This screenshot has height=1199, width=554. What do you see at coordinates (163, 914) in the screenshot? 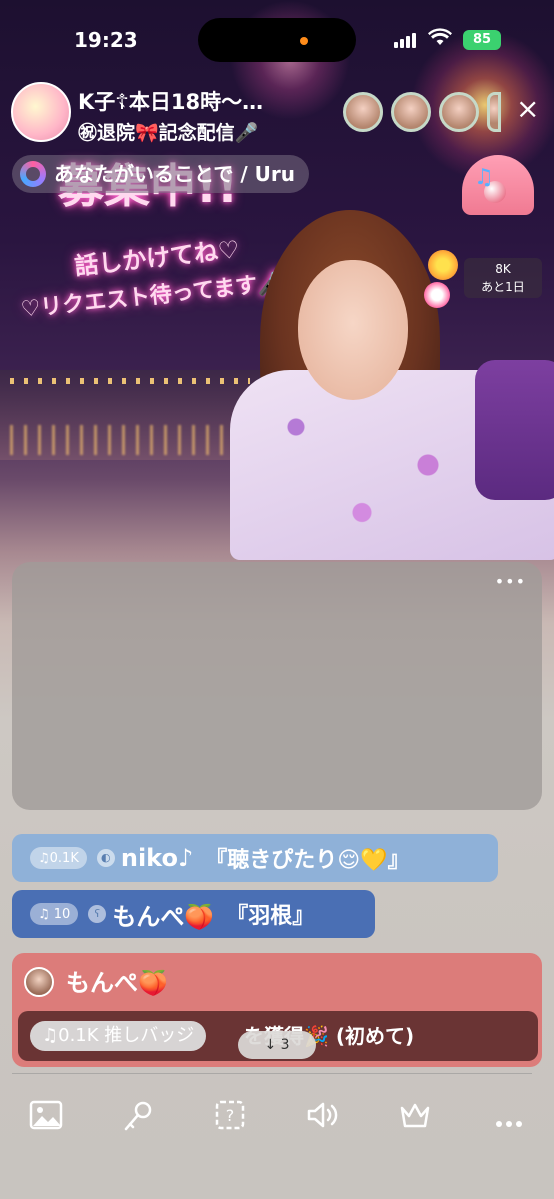
I see `comment-author: もんぺ🍑` at bounding box center [163, 914].